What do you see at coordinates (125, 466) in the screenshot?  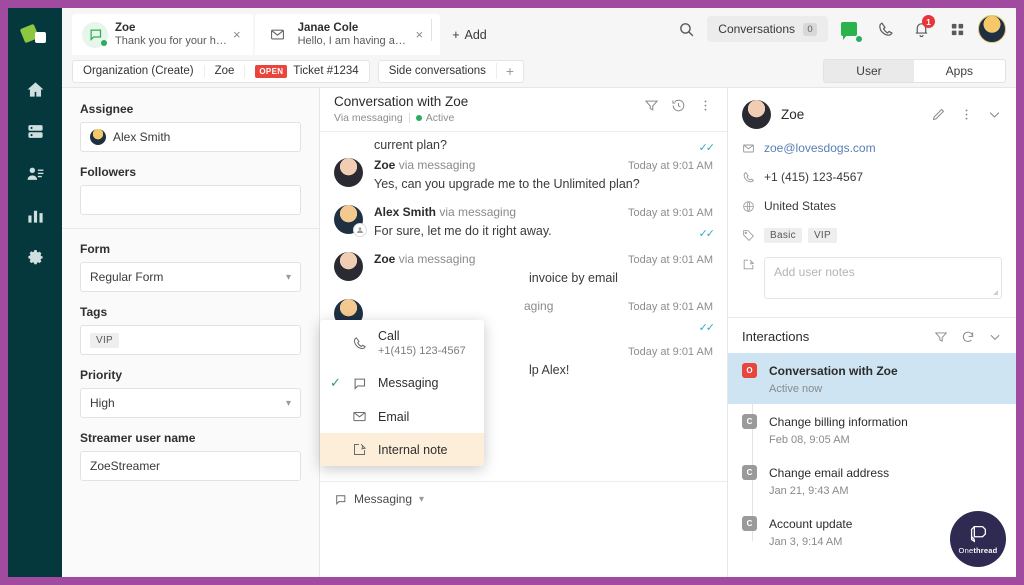 I see `streamer-user-name-value: ZoeStreamer` at bounding box center [125, 466].